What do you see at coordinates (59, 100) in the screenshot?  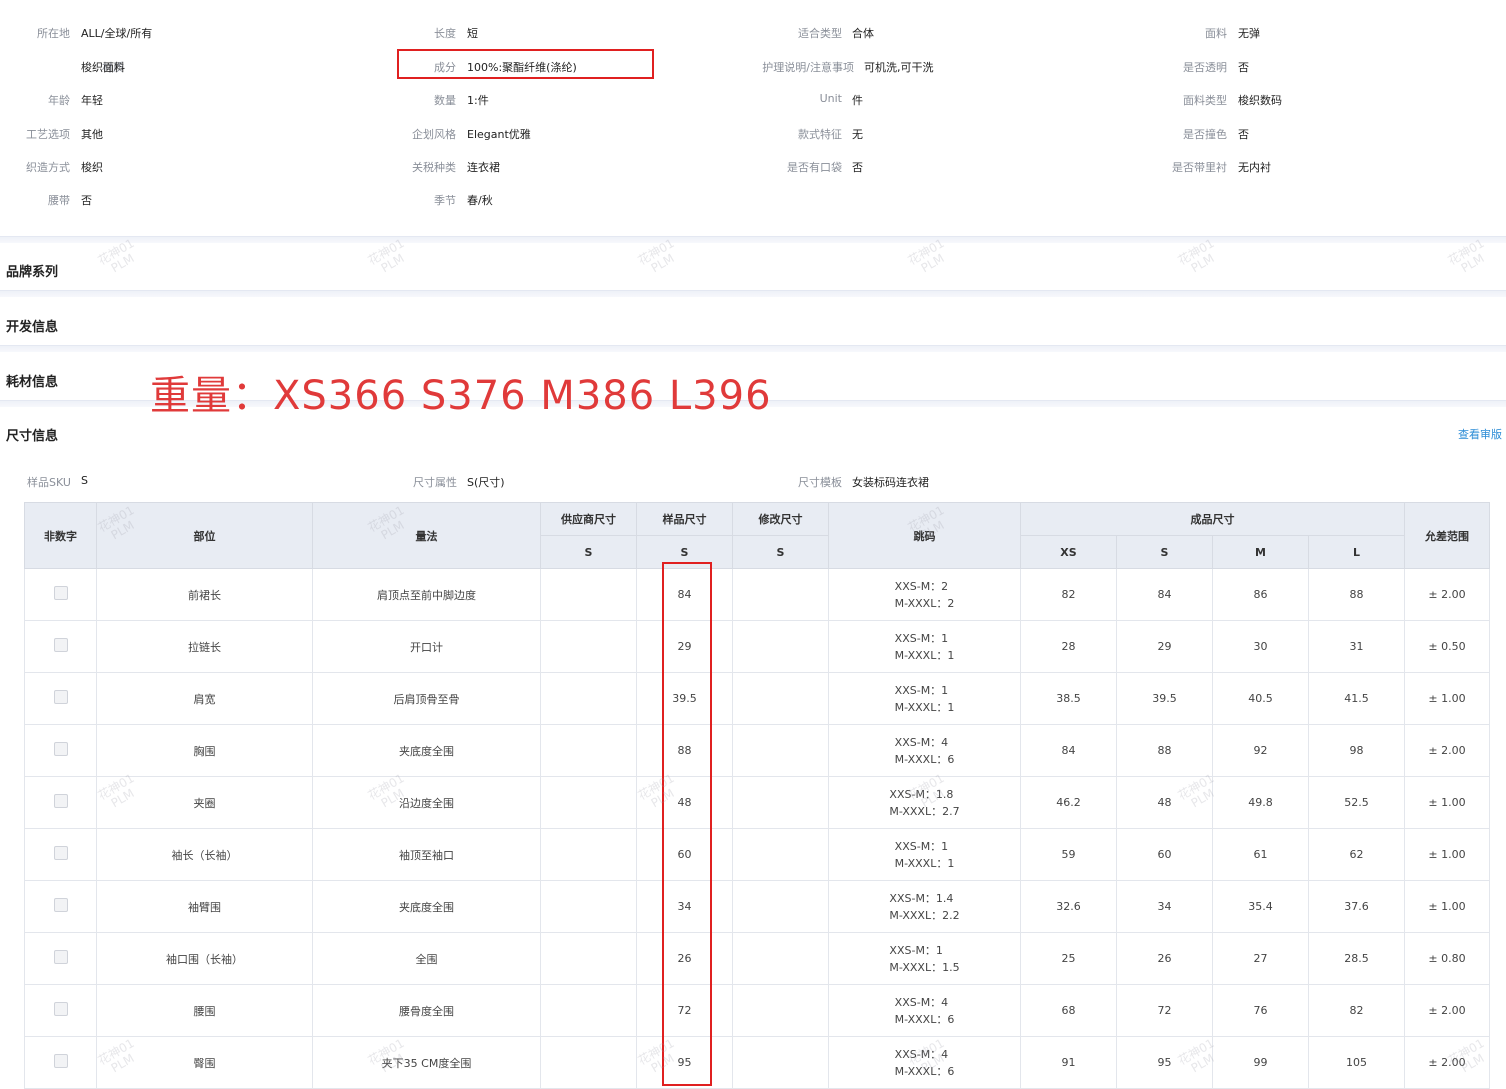 I see `attr-label: 年龄` at bounding box center [59, 100].